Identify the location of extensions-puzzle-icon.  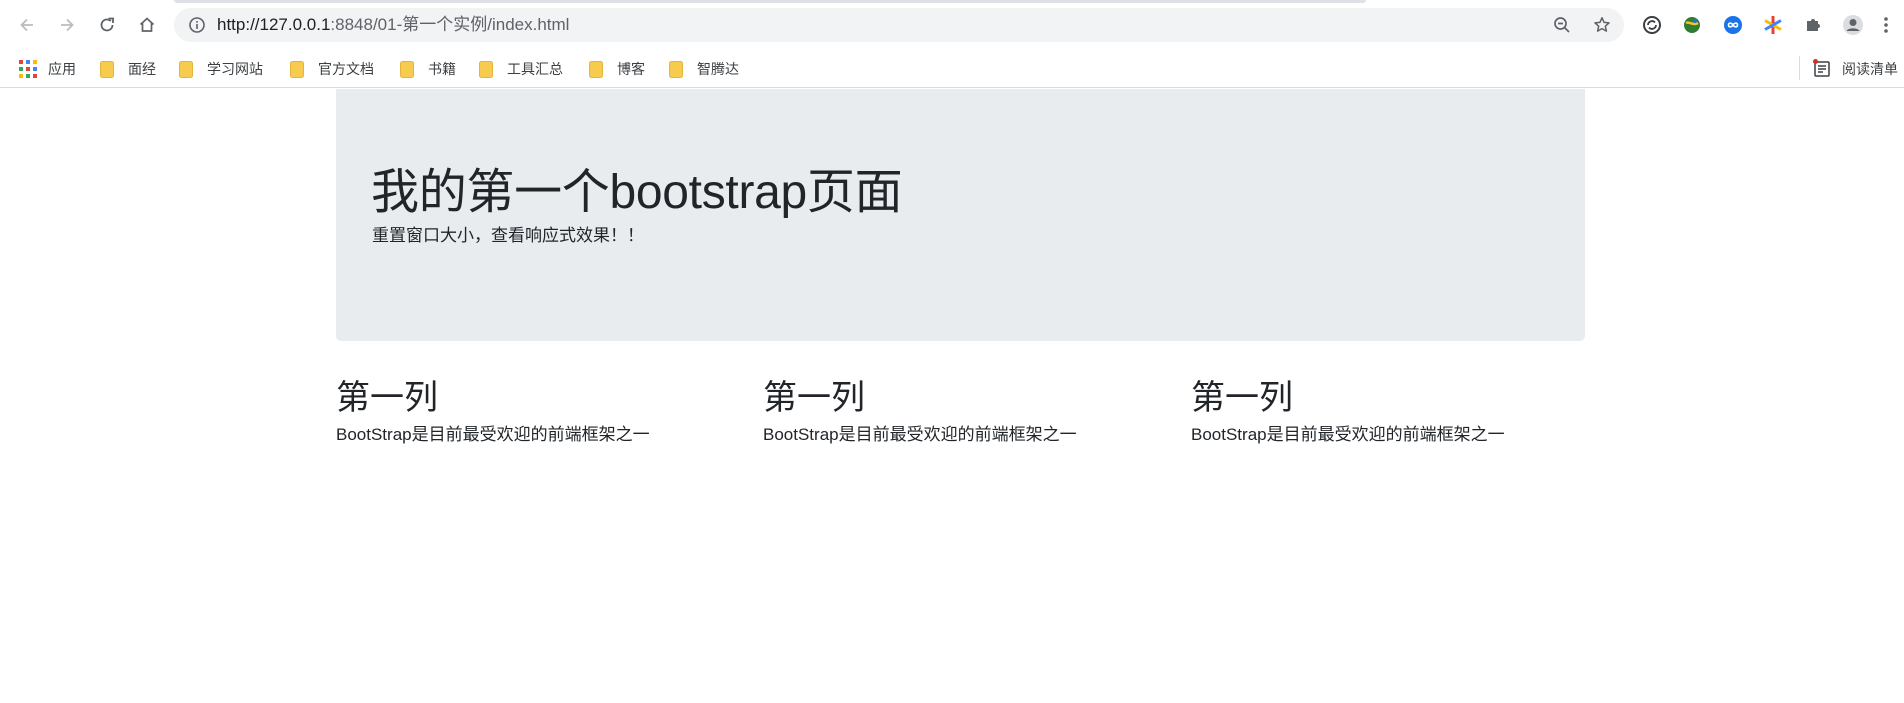
(1813, 25).